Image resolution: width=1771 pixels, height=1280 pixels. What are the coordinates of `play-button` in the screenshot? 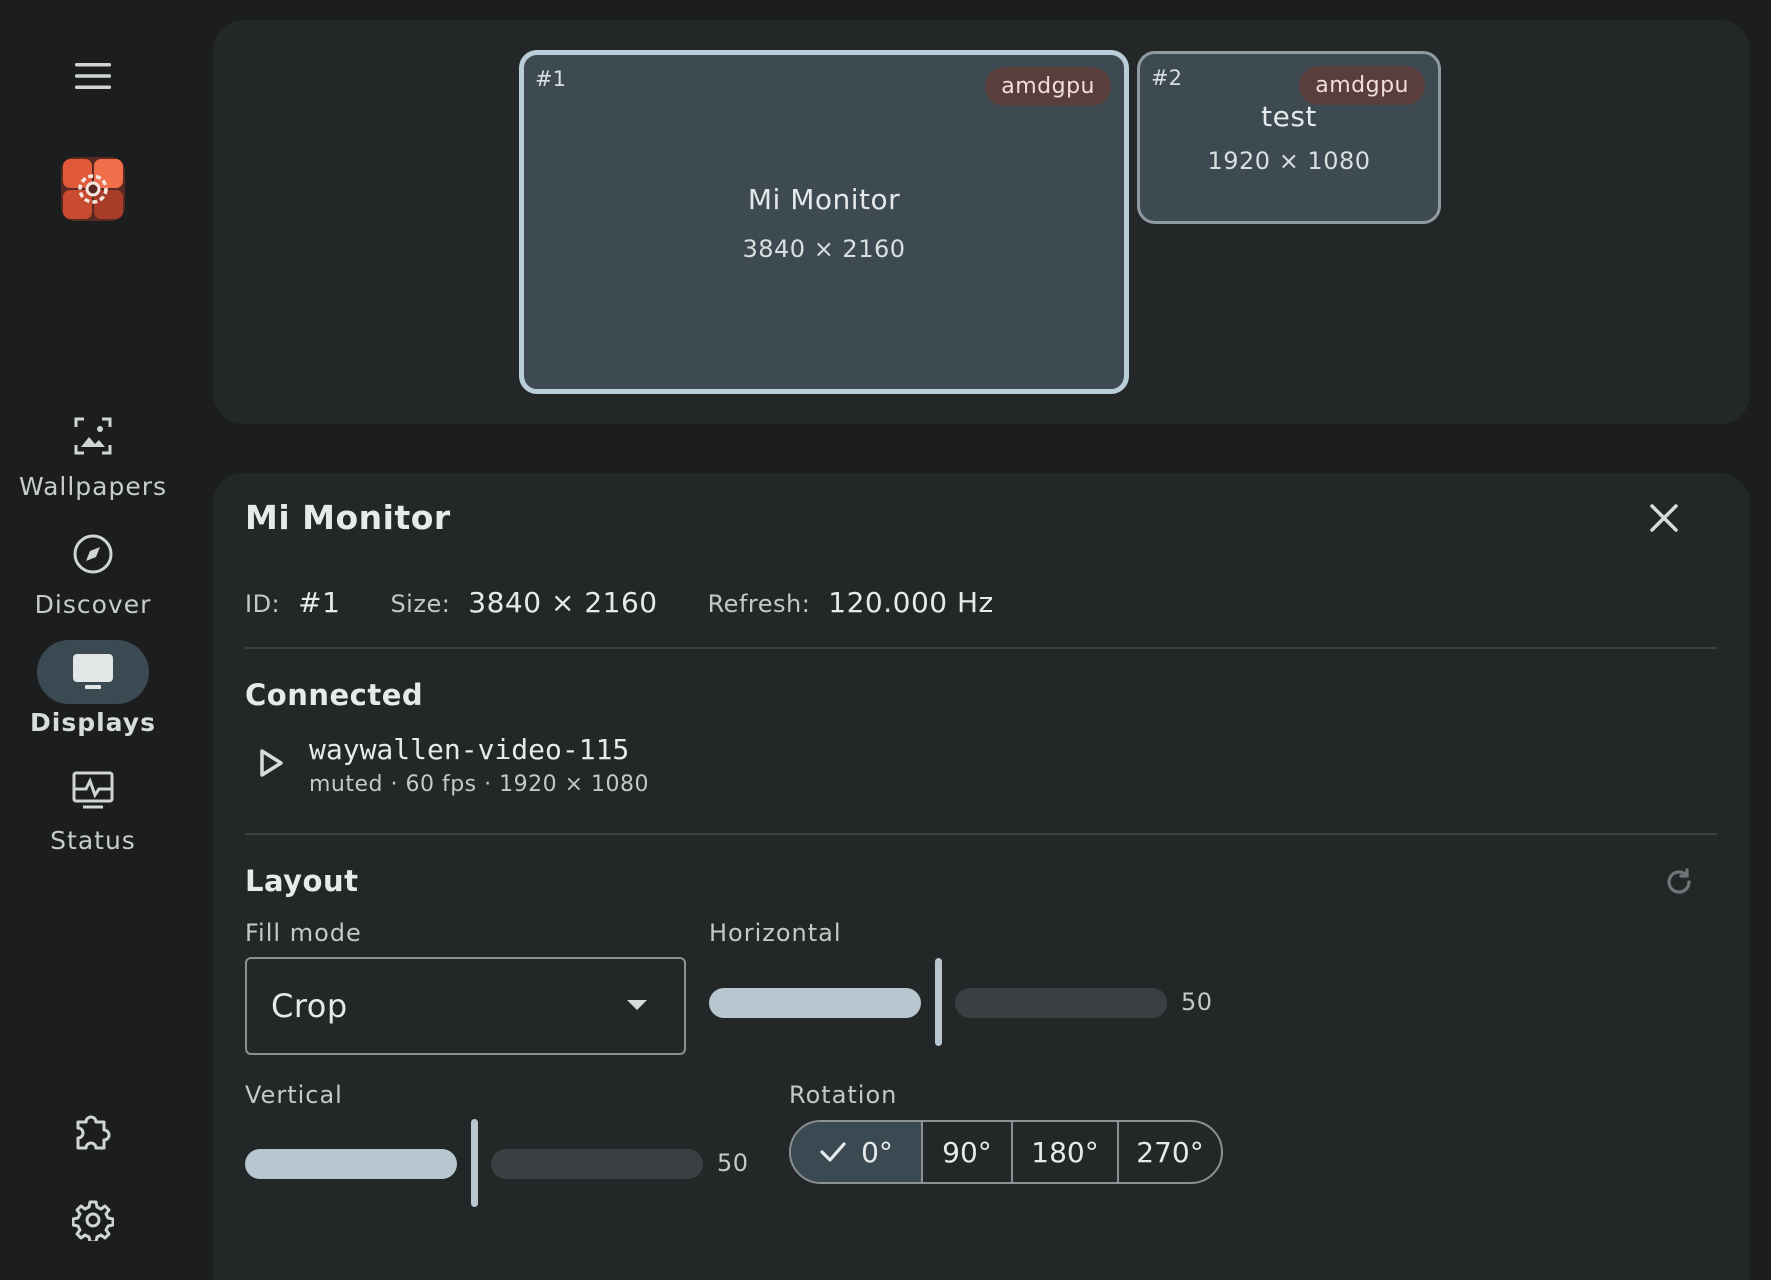 It's located at (271, 763).